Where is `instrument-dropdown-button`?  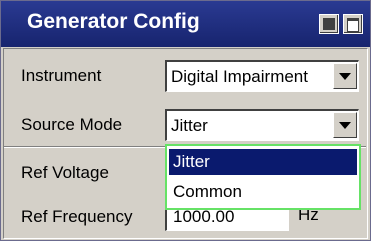 instrument-dropdown-button is located at coordinates (345, 76).